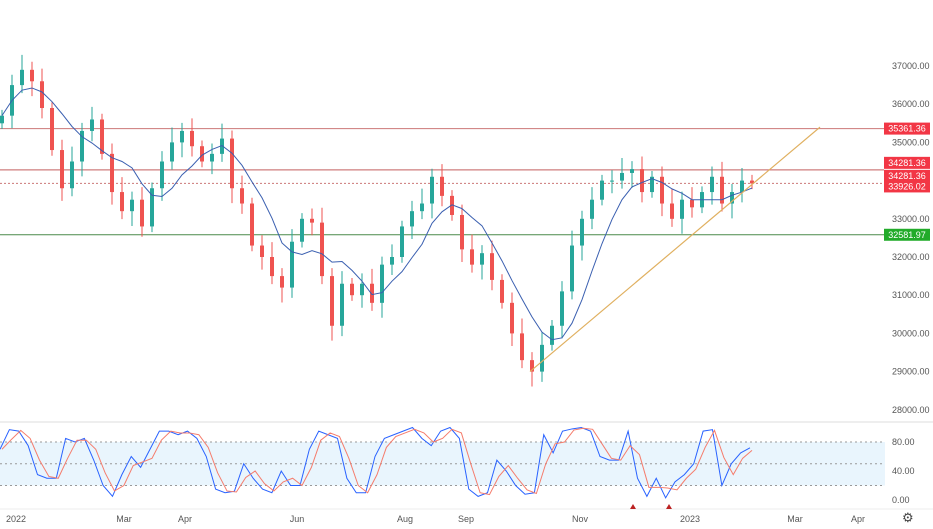 The height and width of the screenshot is (529, 933). I want to click on y-tick-label: 33000.00, so click(911, 219).